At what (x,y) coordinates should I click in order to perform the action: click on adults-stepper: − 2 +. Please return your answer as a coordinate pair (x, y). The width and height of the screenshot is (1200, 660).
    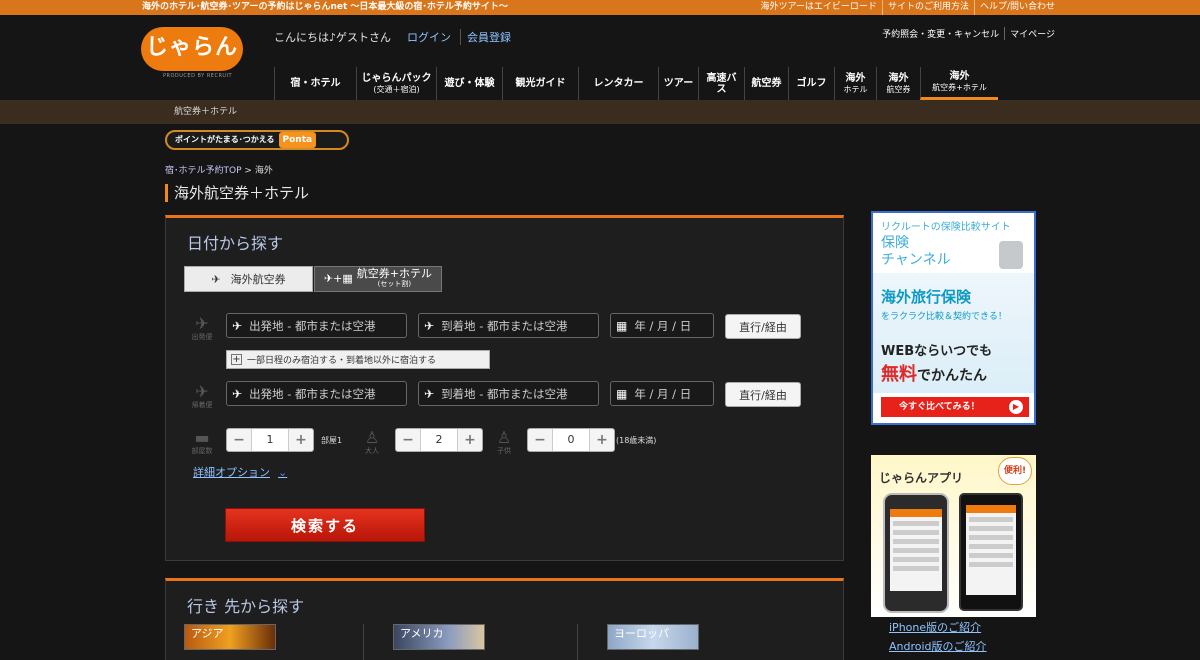
    Looking at the image, I should click on (439, 440).